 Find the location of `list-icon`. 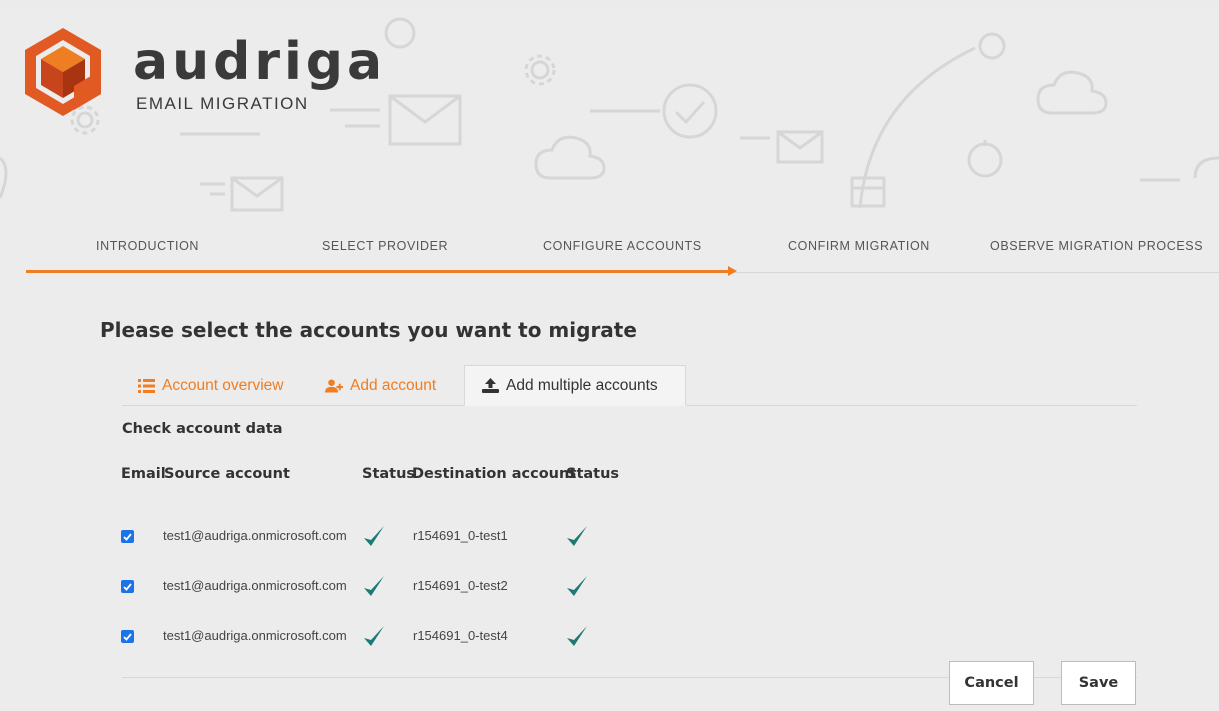

list-icon is located at coordinates (146, 386).